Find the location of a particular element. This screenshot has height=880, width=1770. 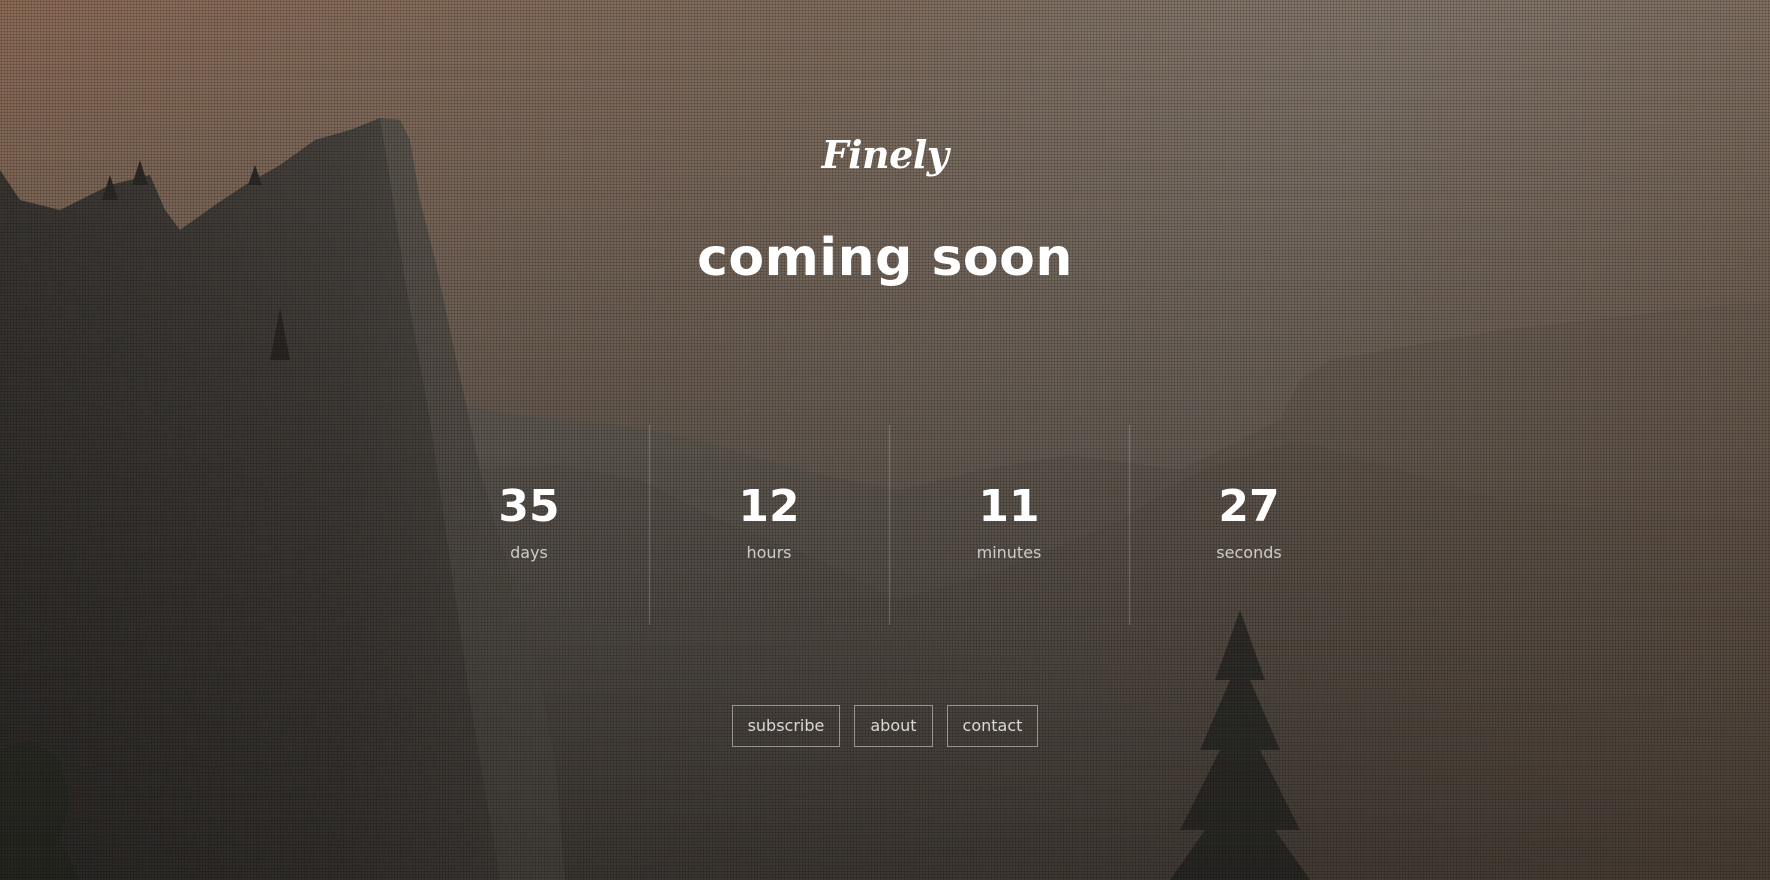

subscribe-button: subscribe is located at coordinates (786, 726).